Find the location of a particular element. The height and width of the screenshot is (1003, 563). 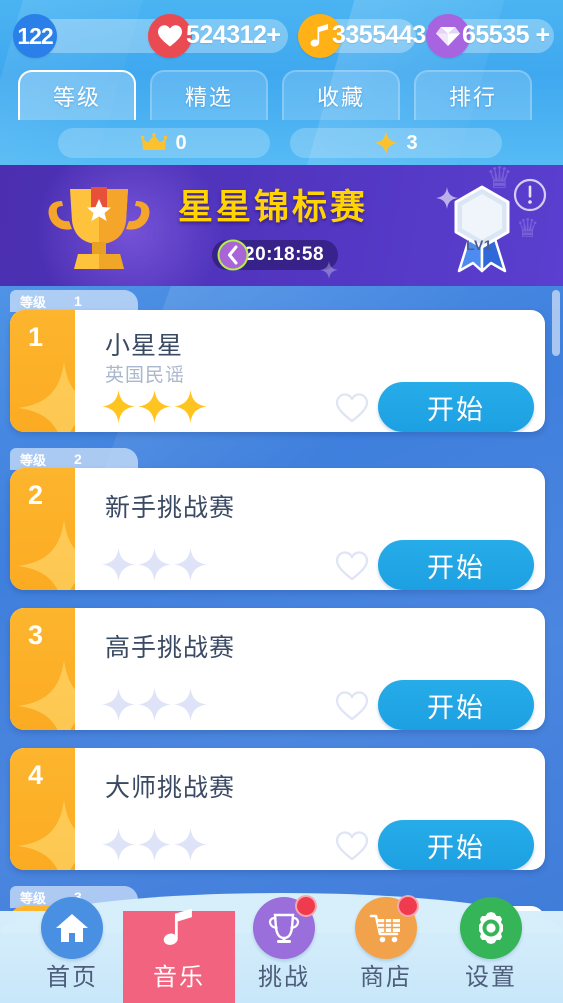

nav-item-settings: 设置 is located at coordinates (491, 950).